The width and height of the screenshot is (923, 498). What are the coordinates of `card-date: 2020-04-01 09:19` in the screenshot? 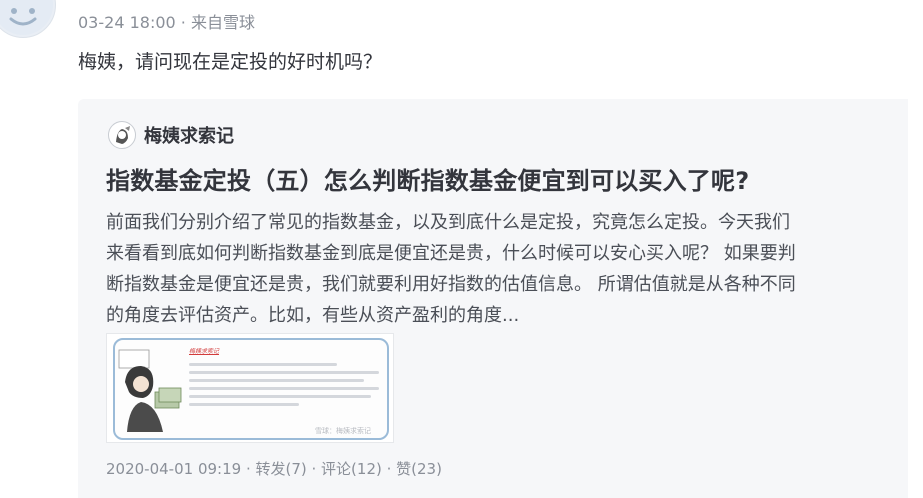 It's located at (174, 469).